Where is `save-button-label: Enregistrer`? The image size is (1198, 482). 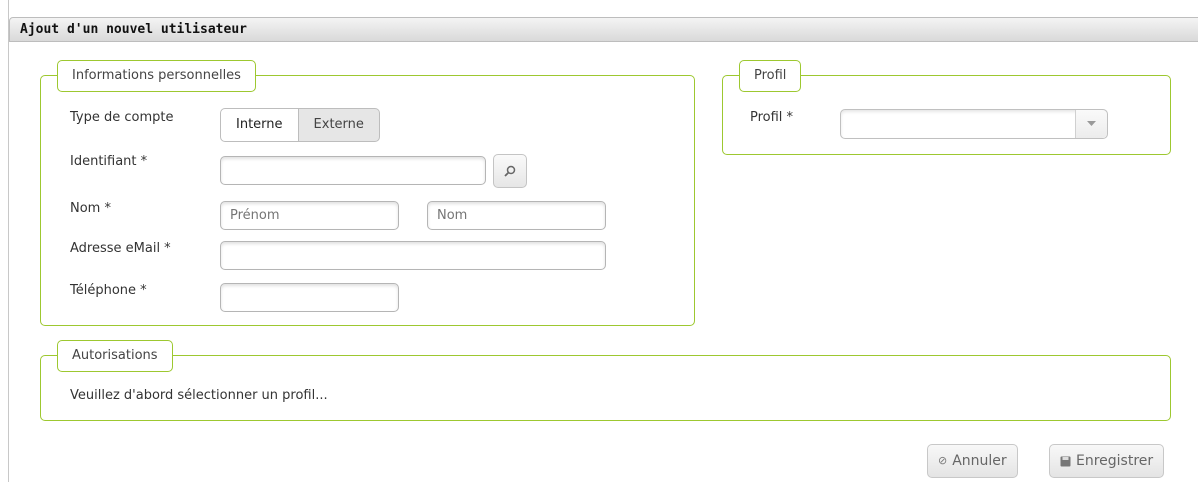 save-button-label: Enregistrer is located at coordinates (1115, 461).